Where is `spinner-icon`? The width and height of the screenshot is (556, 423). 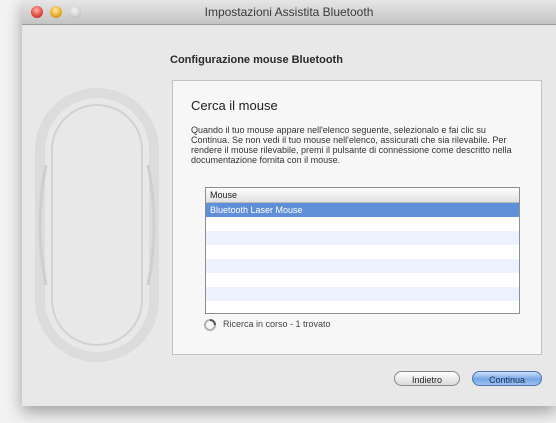
spinner-icon is located at coordinates (210, 325).